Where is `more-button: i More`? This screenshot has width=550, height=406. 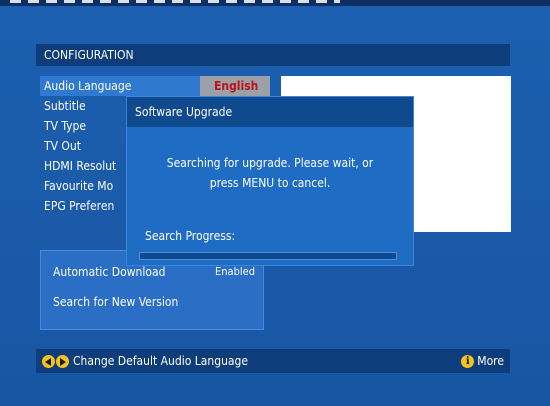 more-button: i More is located at coordinates (482, 361).